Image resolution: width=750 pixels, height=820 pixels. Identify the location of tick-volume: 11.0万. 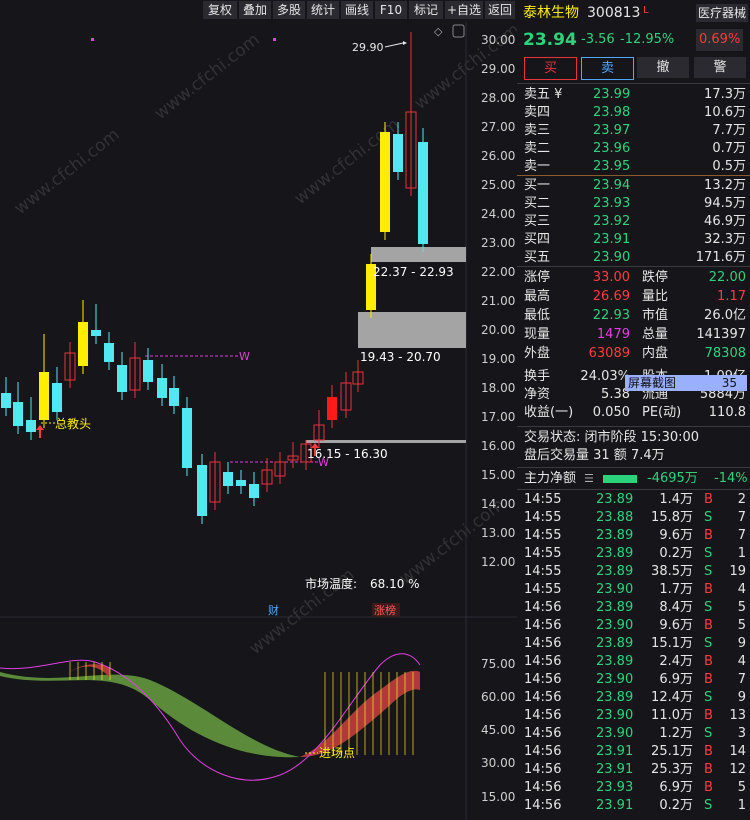
(672, 715).